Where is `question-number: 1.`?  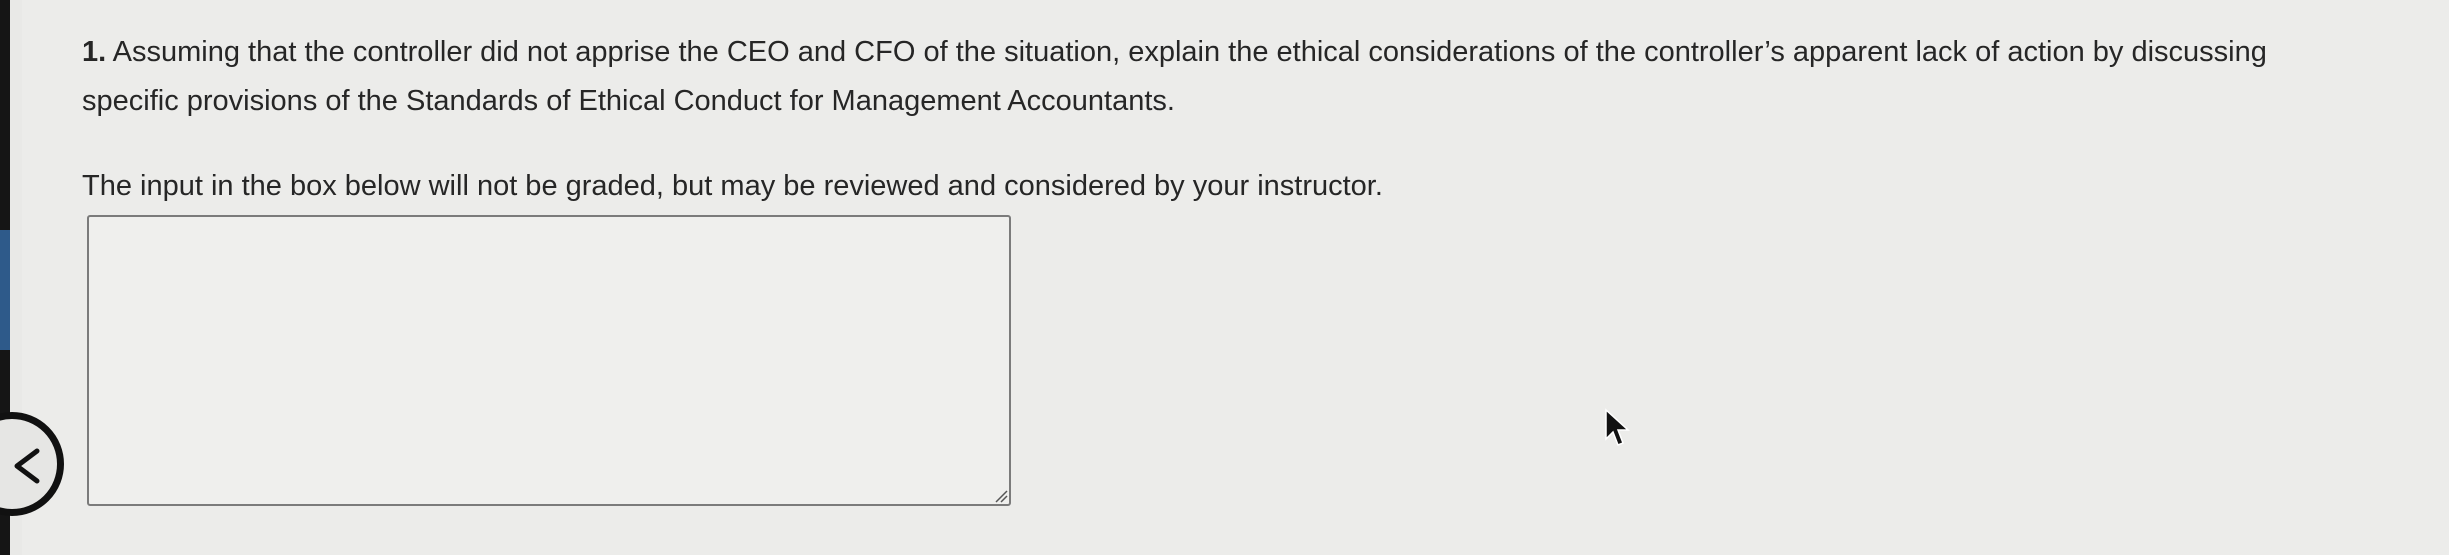 question-number: 1. is located at coordinates (94, 52).